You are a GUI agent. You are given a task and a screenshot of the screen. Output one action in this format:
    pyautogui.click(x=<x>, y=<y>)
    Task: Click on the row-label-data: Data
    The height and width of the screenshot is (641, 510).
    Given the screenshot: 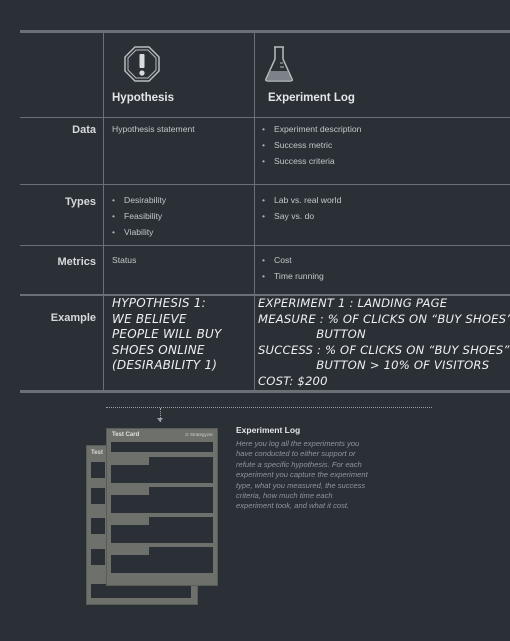 What is the action you would take?
    pyautogui.click(x=84, y=130)
    